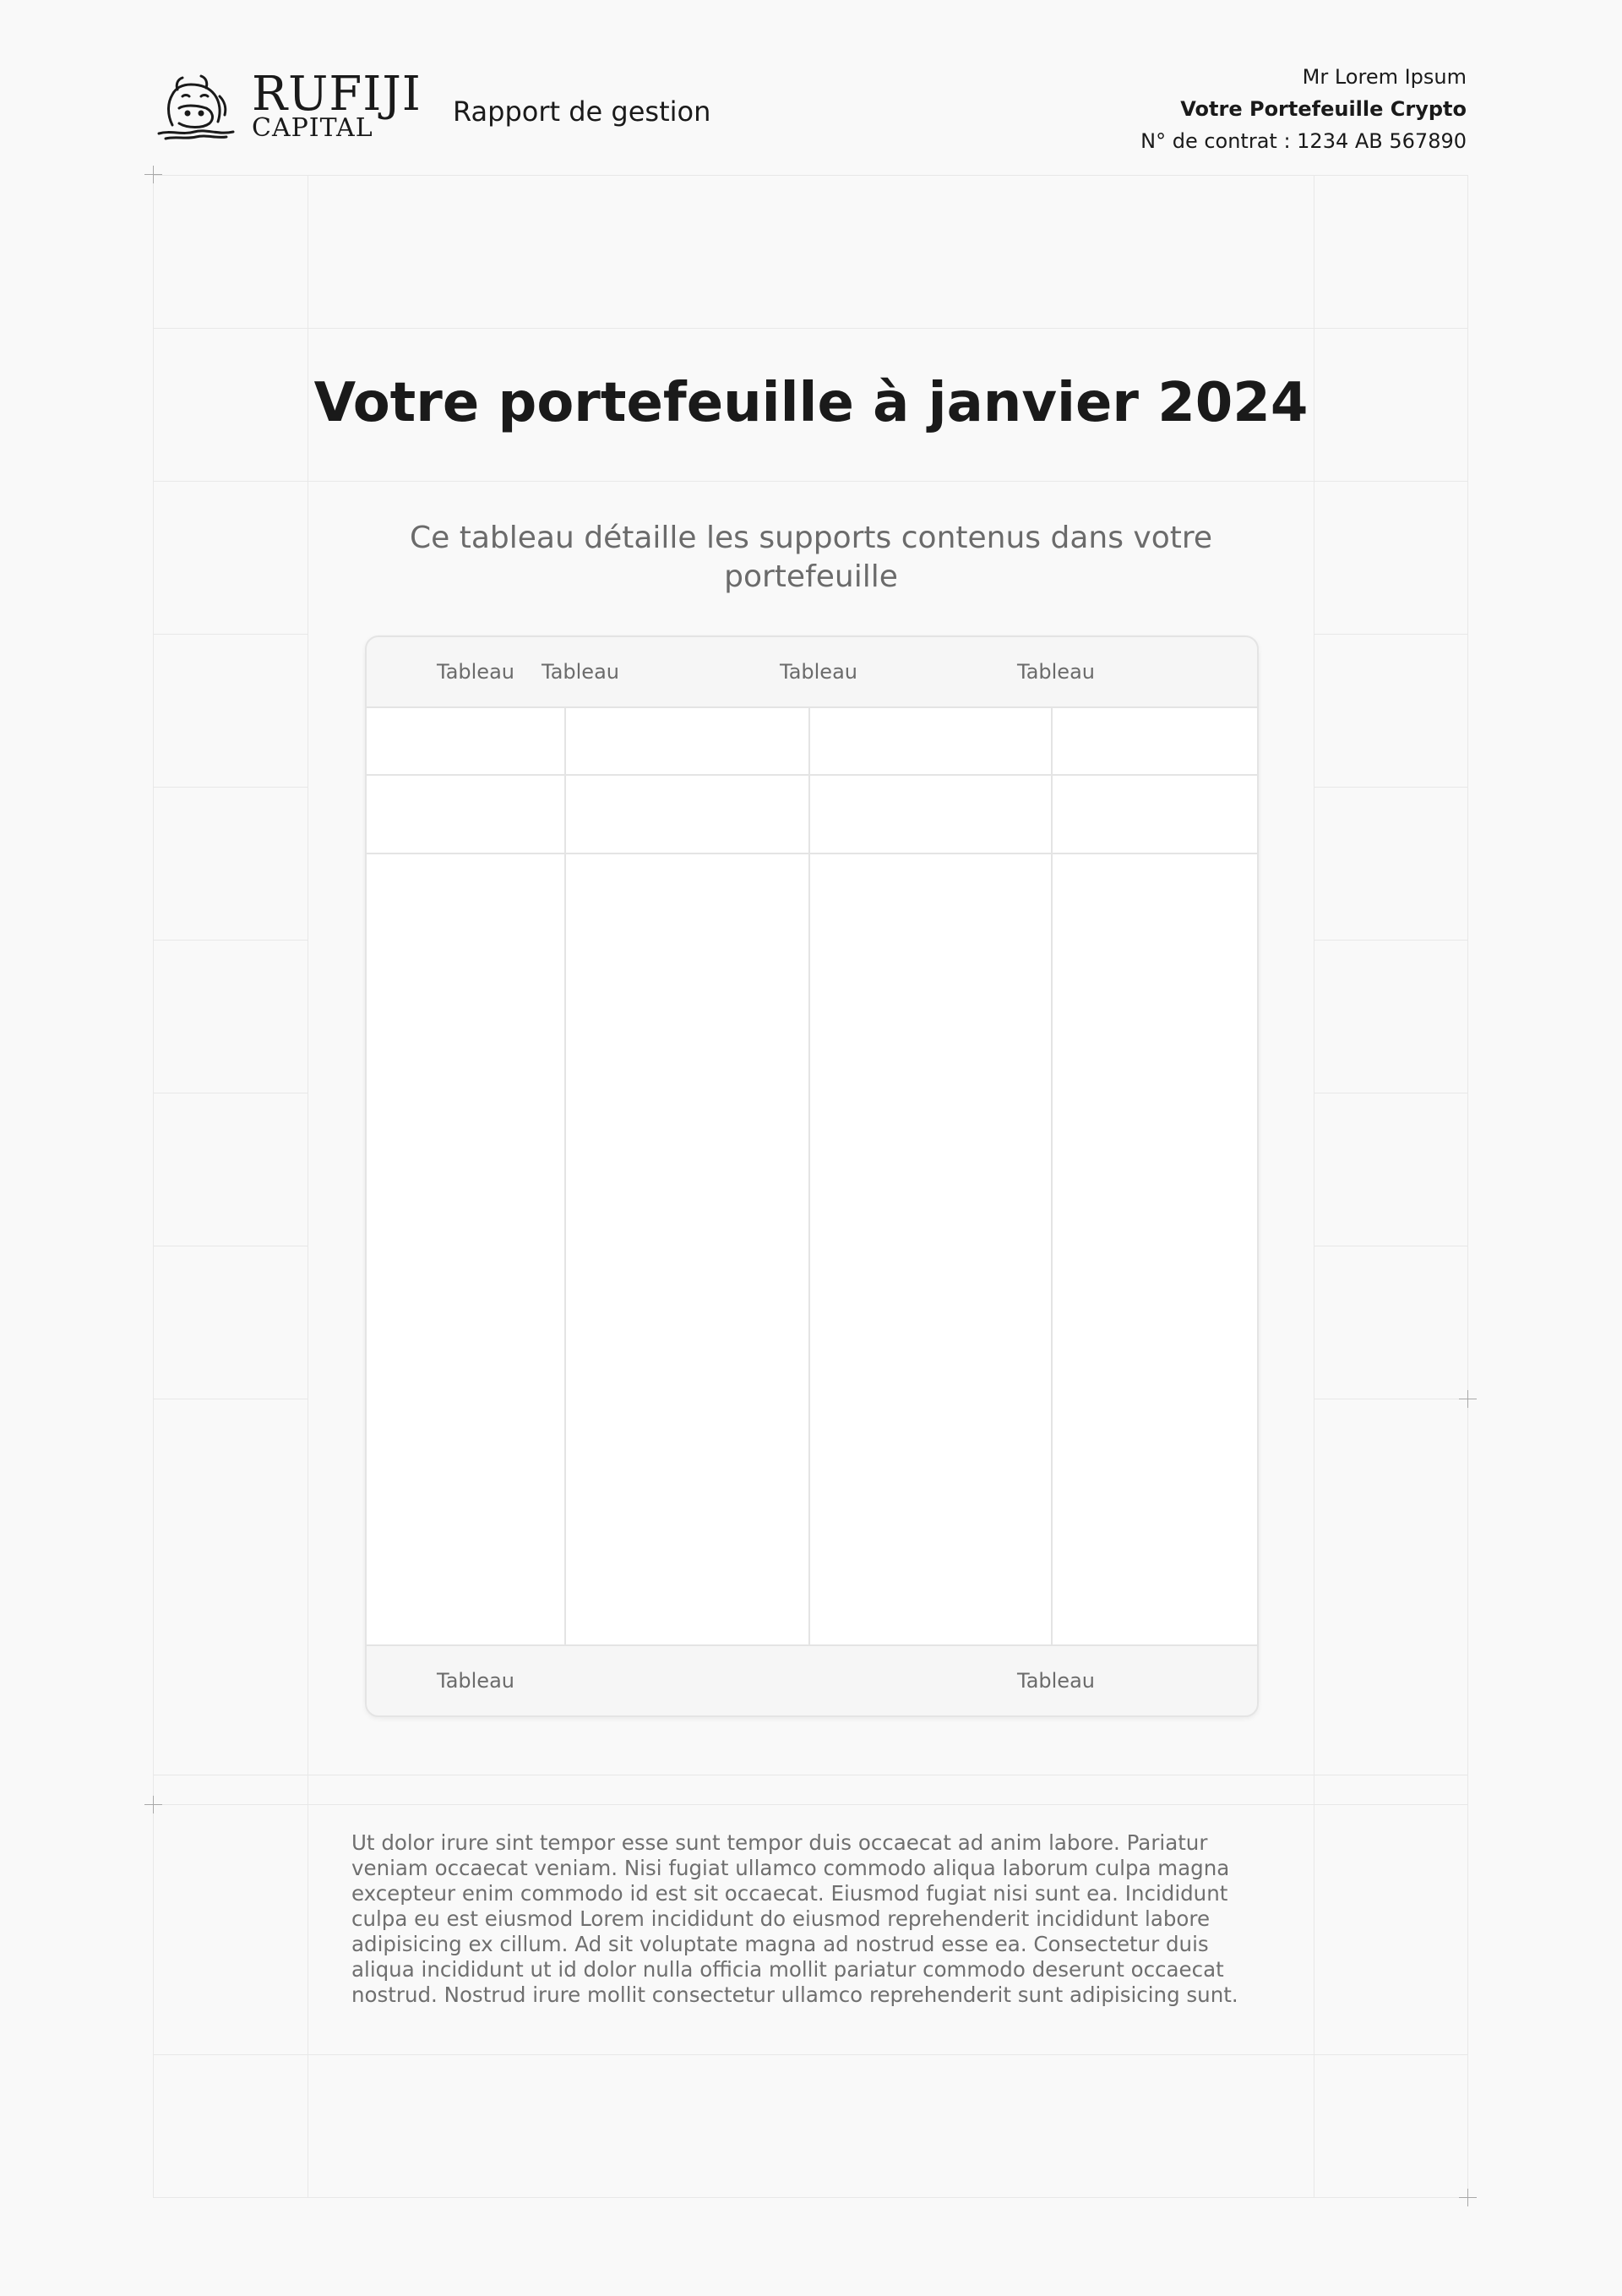 The image size is (1622, 2296). I want to click on logo-wordmark: RUFIJI, so click(337, 94).